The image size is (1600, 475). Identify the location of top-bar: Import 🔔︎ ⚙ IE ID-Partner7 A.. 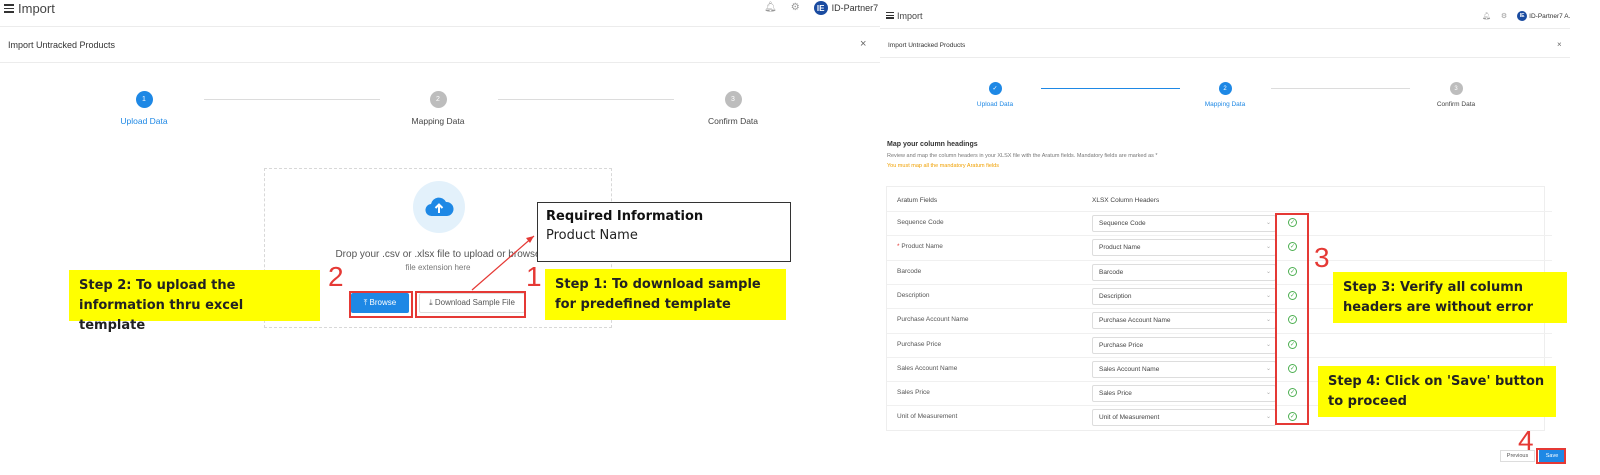
(445, 11).